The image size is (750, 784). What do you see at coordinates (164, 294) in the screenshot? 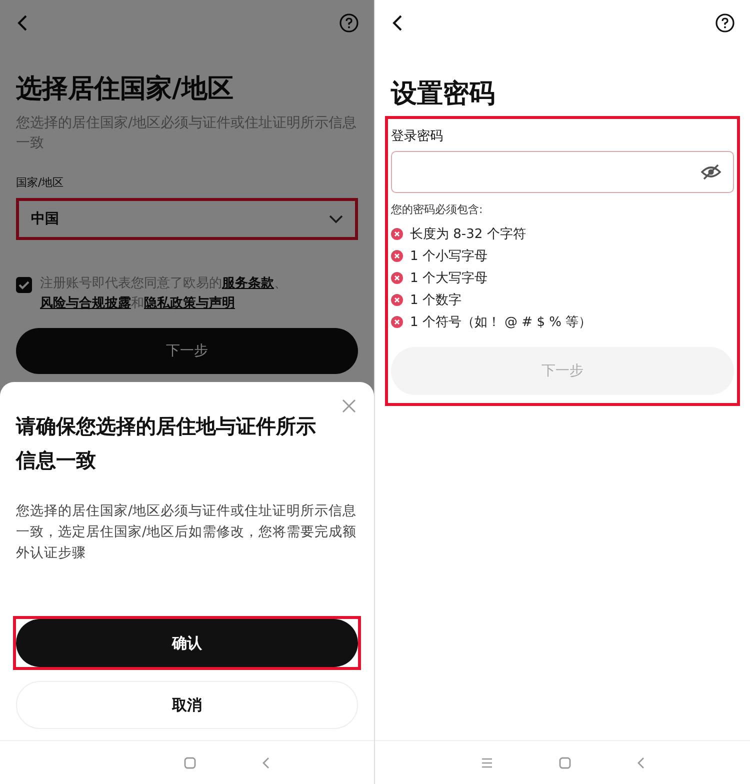
I see `agreement-text: 注册账号即代表您同意了欧易的服务条款、 风险与合规披露和隐私政策与声明` at bounding box center [164, 294].